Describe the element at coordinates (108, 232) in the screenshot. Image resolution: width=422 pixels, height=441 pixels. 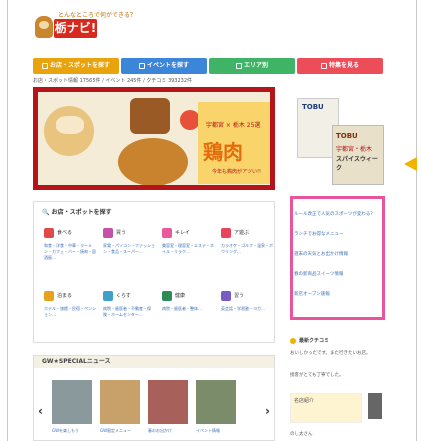
I see `buy-icon` at that location.